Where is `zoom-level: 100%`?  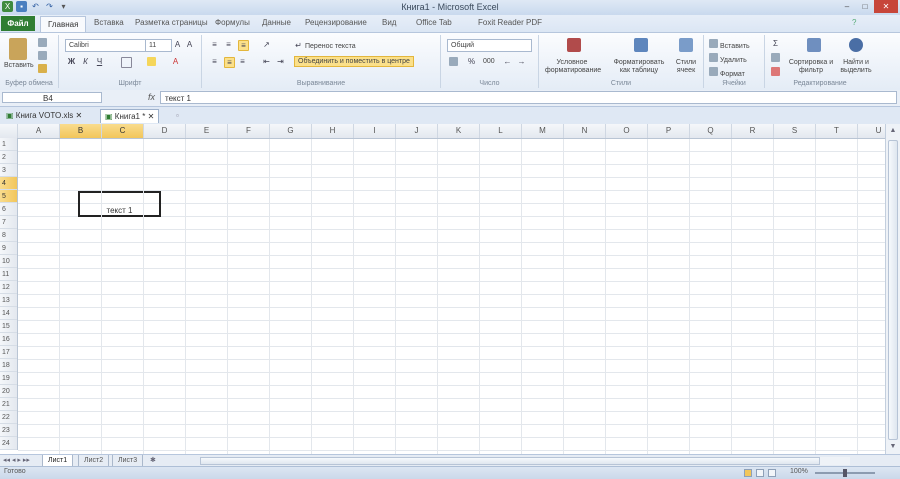 zoom-level: 100% is located at coordinates (799, 471).